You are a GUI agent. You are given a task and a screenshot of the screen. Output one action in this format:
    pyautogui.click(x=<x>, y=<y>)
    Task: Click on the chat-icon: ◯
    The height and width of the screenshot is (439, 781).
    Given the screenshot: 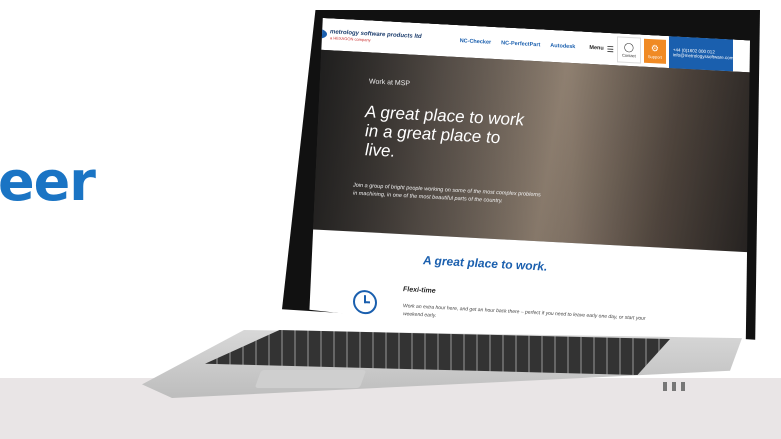 What is the action you would take?
    pyautogui.click(x=628, y=47)
    